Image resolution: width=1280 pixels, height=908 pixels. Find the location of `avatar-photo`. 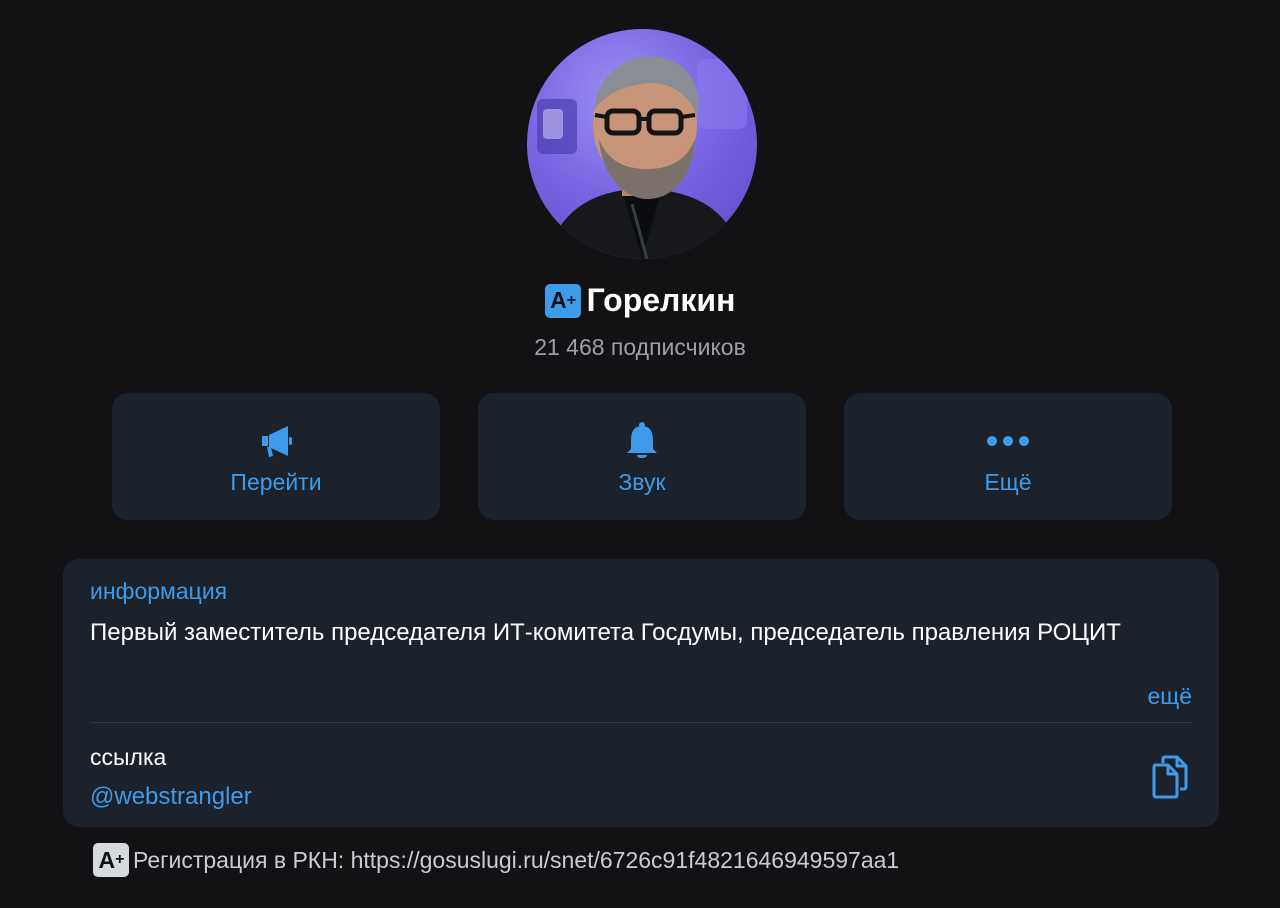

avatar-photo is located at coordinates (642, 157).